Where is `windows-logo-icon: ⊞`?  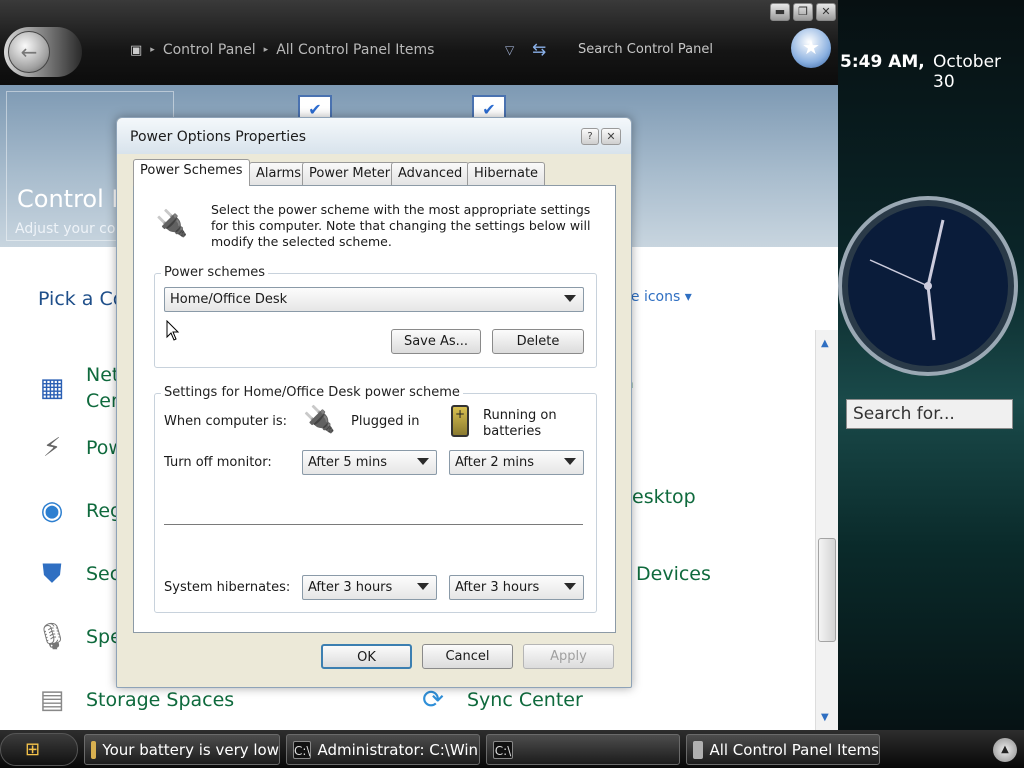 windows-logo-icon: ⊞ is located at coordinates (33, 749).